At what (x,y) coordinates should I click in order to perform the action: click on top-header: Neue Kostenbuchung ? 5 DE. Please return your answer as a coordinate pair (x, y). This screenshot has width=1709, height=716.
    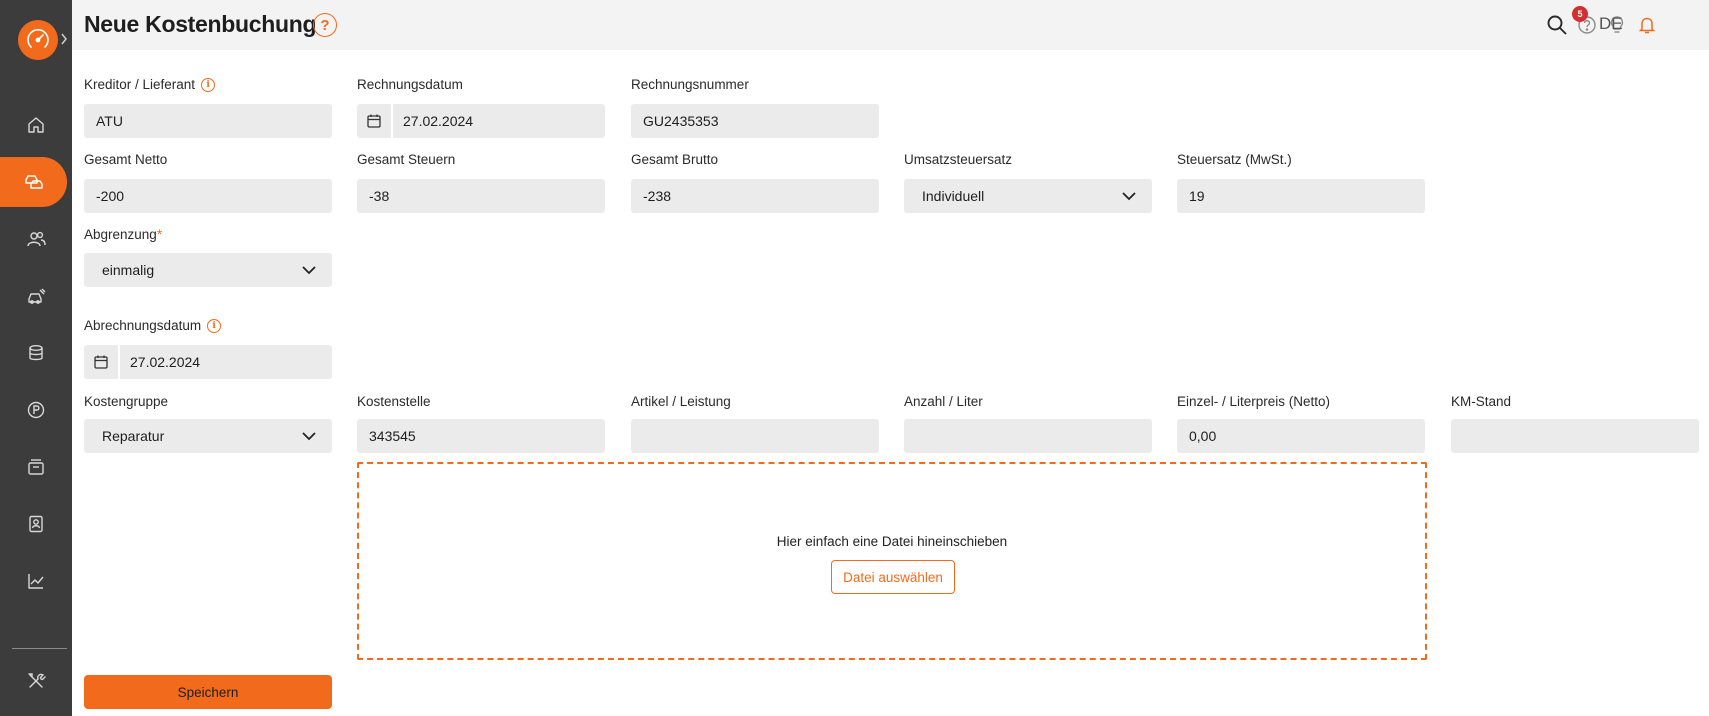
    Looking at the image, I should click on (890, 25).